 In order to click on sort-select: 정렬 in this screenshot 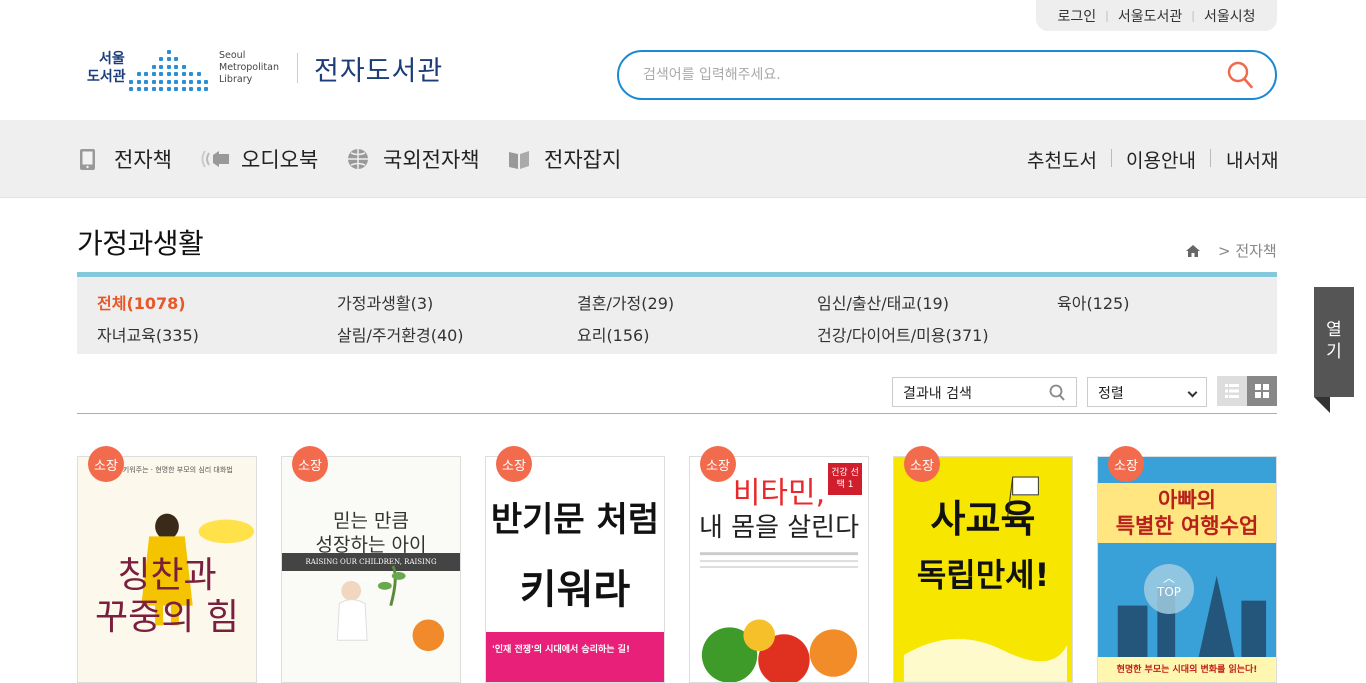, I will do `click(1147, 392)`.